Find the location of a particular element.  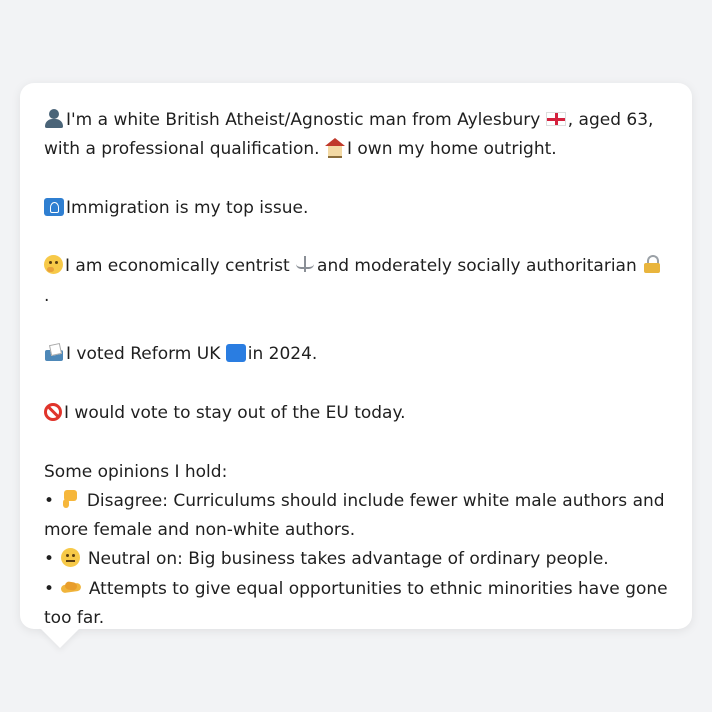

blue-square-icon is located at coordinates (235, 353).